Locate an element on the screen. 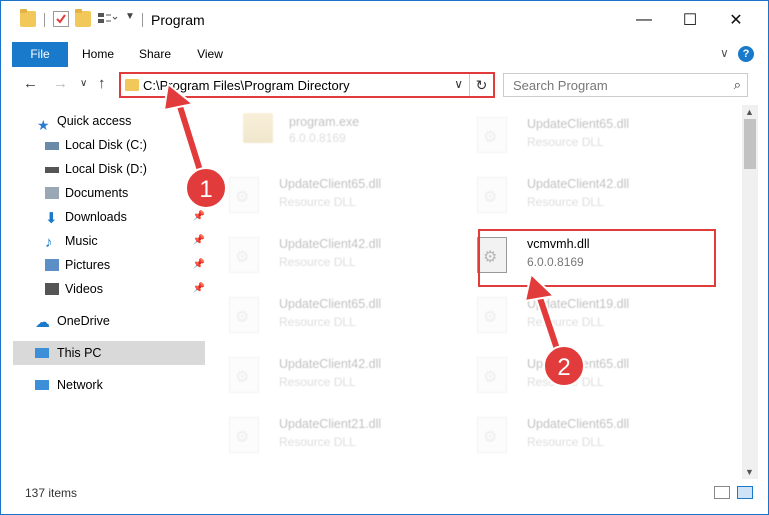 The image size is (769, 515). network-icon is located at coordinates (42, 385).